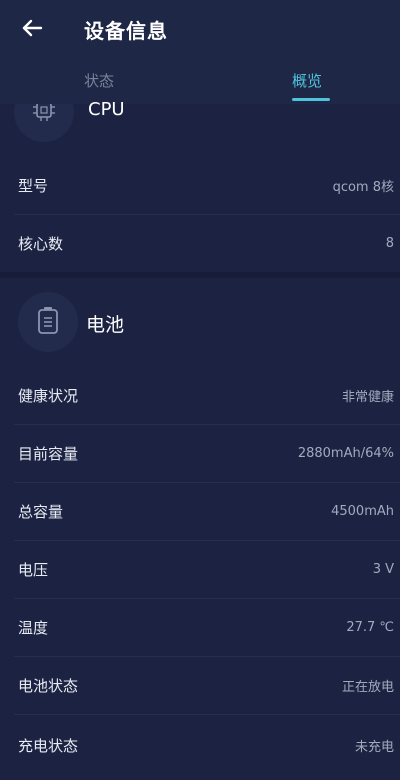  Describe the element at coordinates (126, 31) in the screenshot. I see `page-title: 设备信息` at that location.